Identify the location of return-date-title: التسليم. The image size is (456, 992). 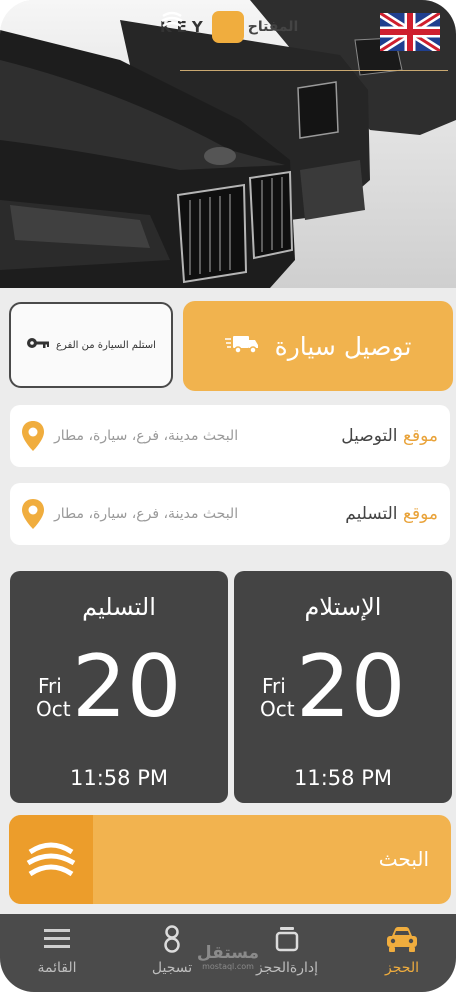
(119, 607).